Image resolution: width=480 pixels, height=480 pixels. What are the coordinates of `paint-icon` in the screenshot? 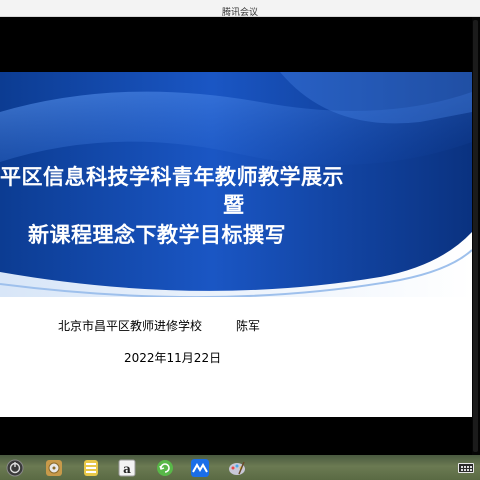 It's located at (237, 468).